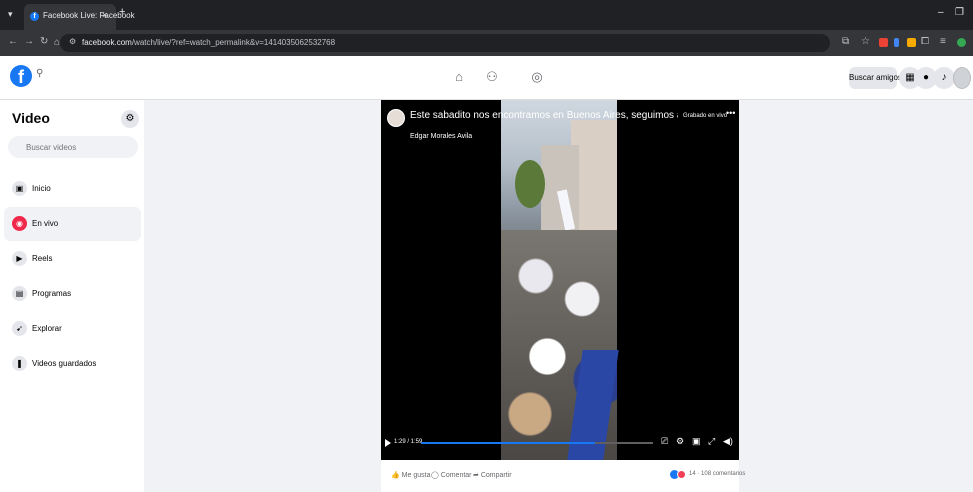 This screenshot has width=973, height=492. I want to click on sidebar-item-videos-guardados: ❚ Videos guardados, so click(72, 364).